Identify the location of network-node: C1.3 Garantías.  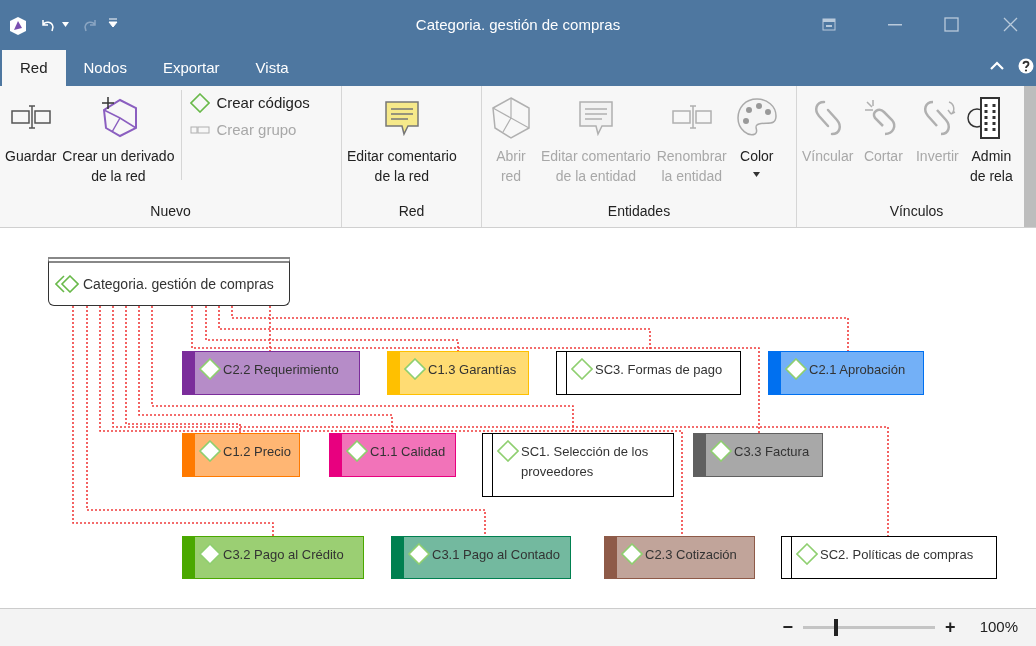
(458, 373).